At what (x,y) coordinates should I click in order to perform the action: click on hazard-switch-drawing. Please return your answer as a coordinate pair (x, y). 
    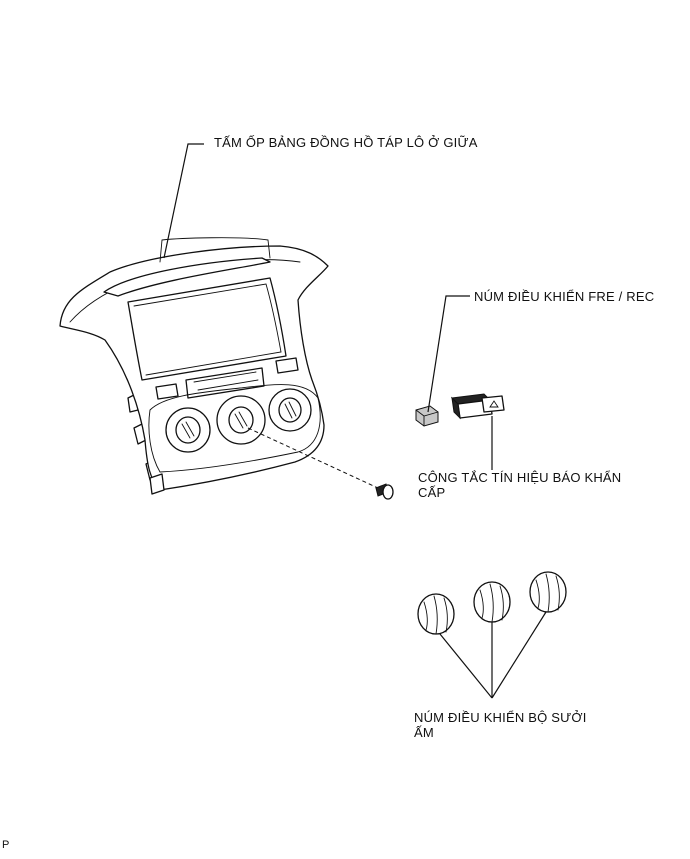
    Looking at the image, I should click on (477, 406).